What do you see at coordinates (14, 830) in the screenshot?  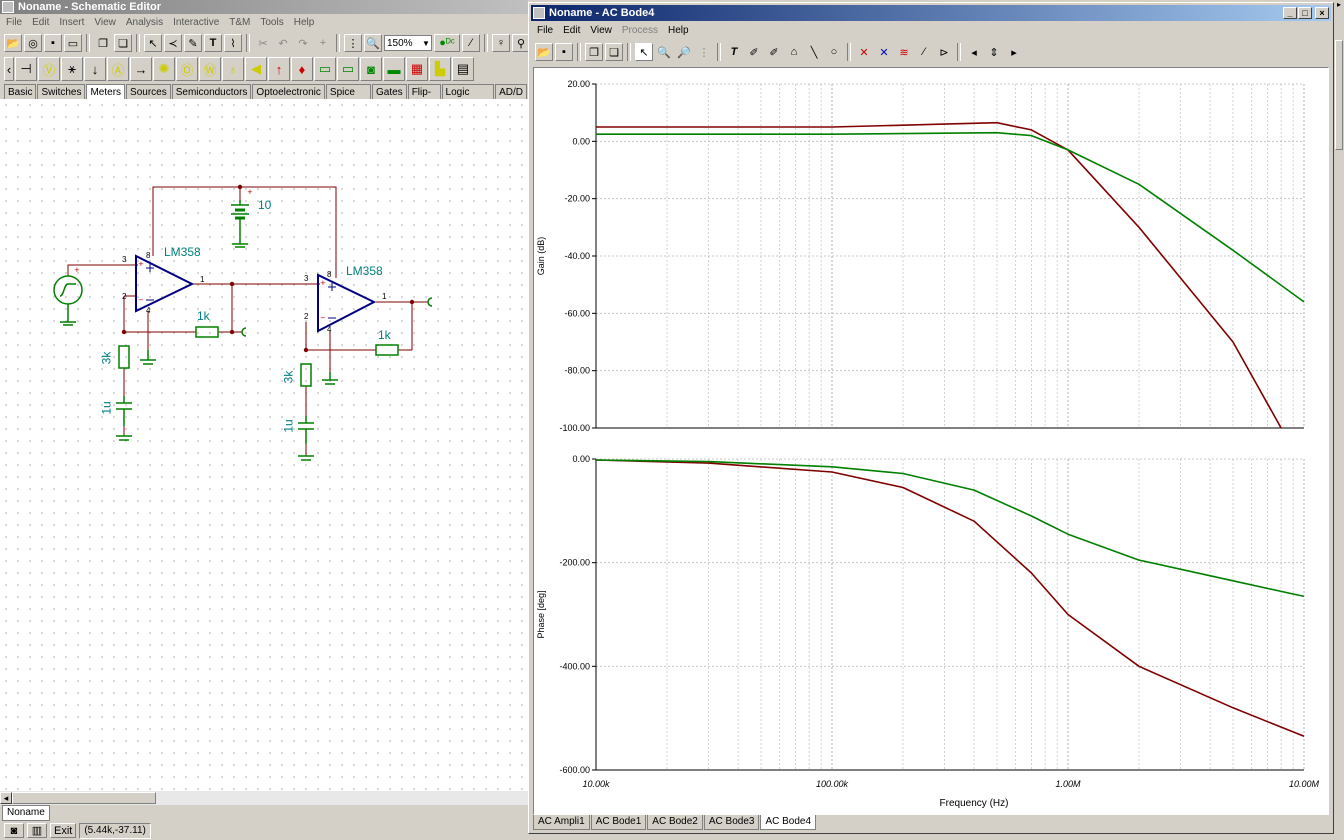 I see `camera-icon: ◙` at bounding box center [14, 830].